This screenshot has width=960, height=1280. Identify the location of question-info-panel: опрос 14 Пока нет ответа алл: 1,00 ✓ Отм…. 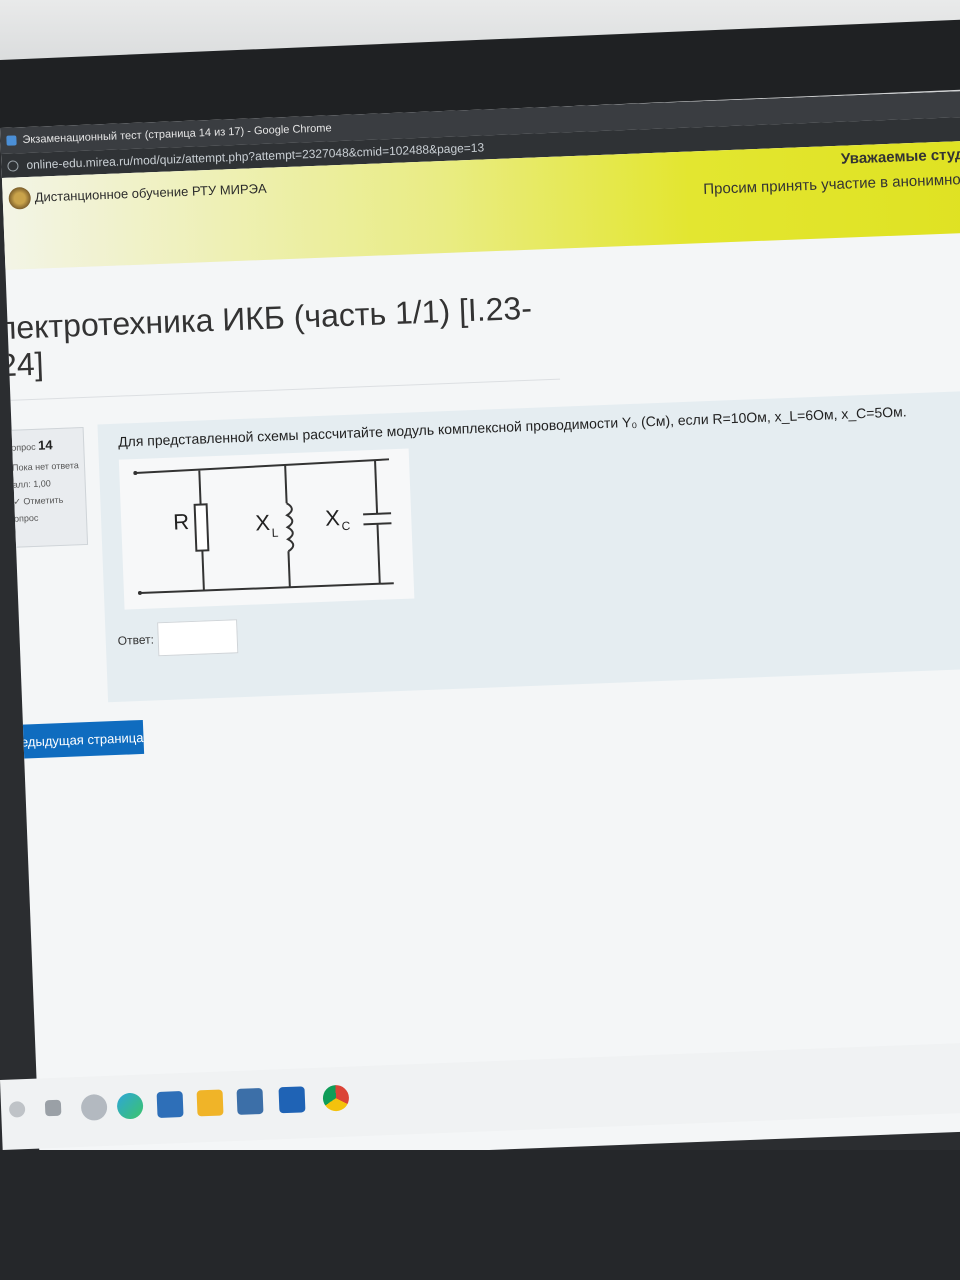
(47, 487).